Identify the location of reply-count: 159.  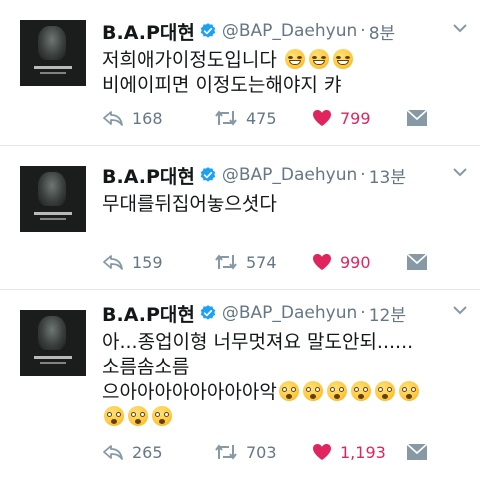
(147, 262).